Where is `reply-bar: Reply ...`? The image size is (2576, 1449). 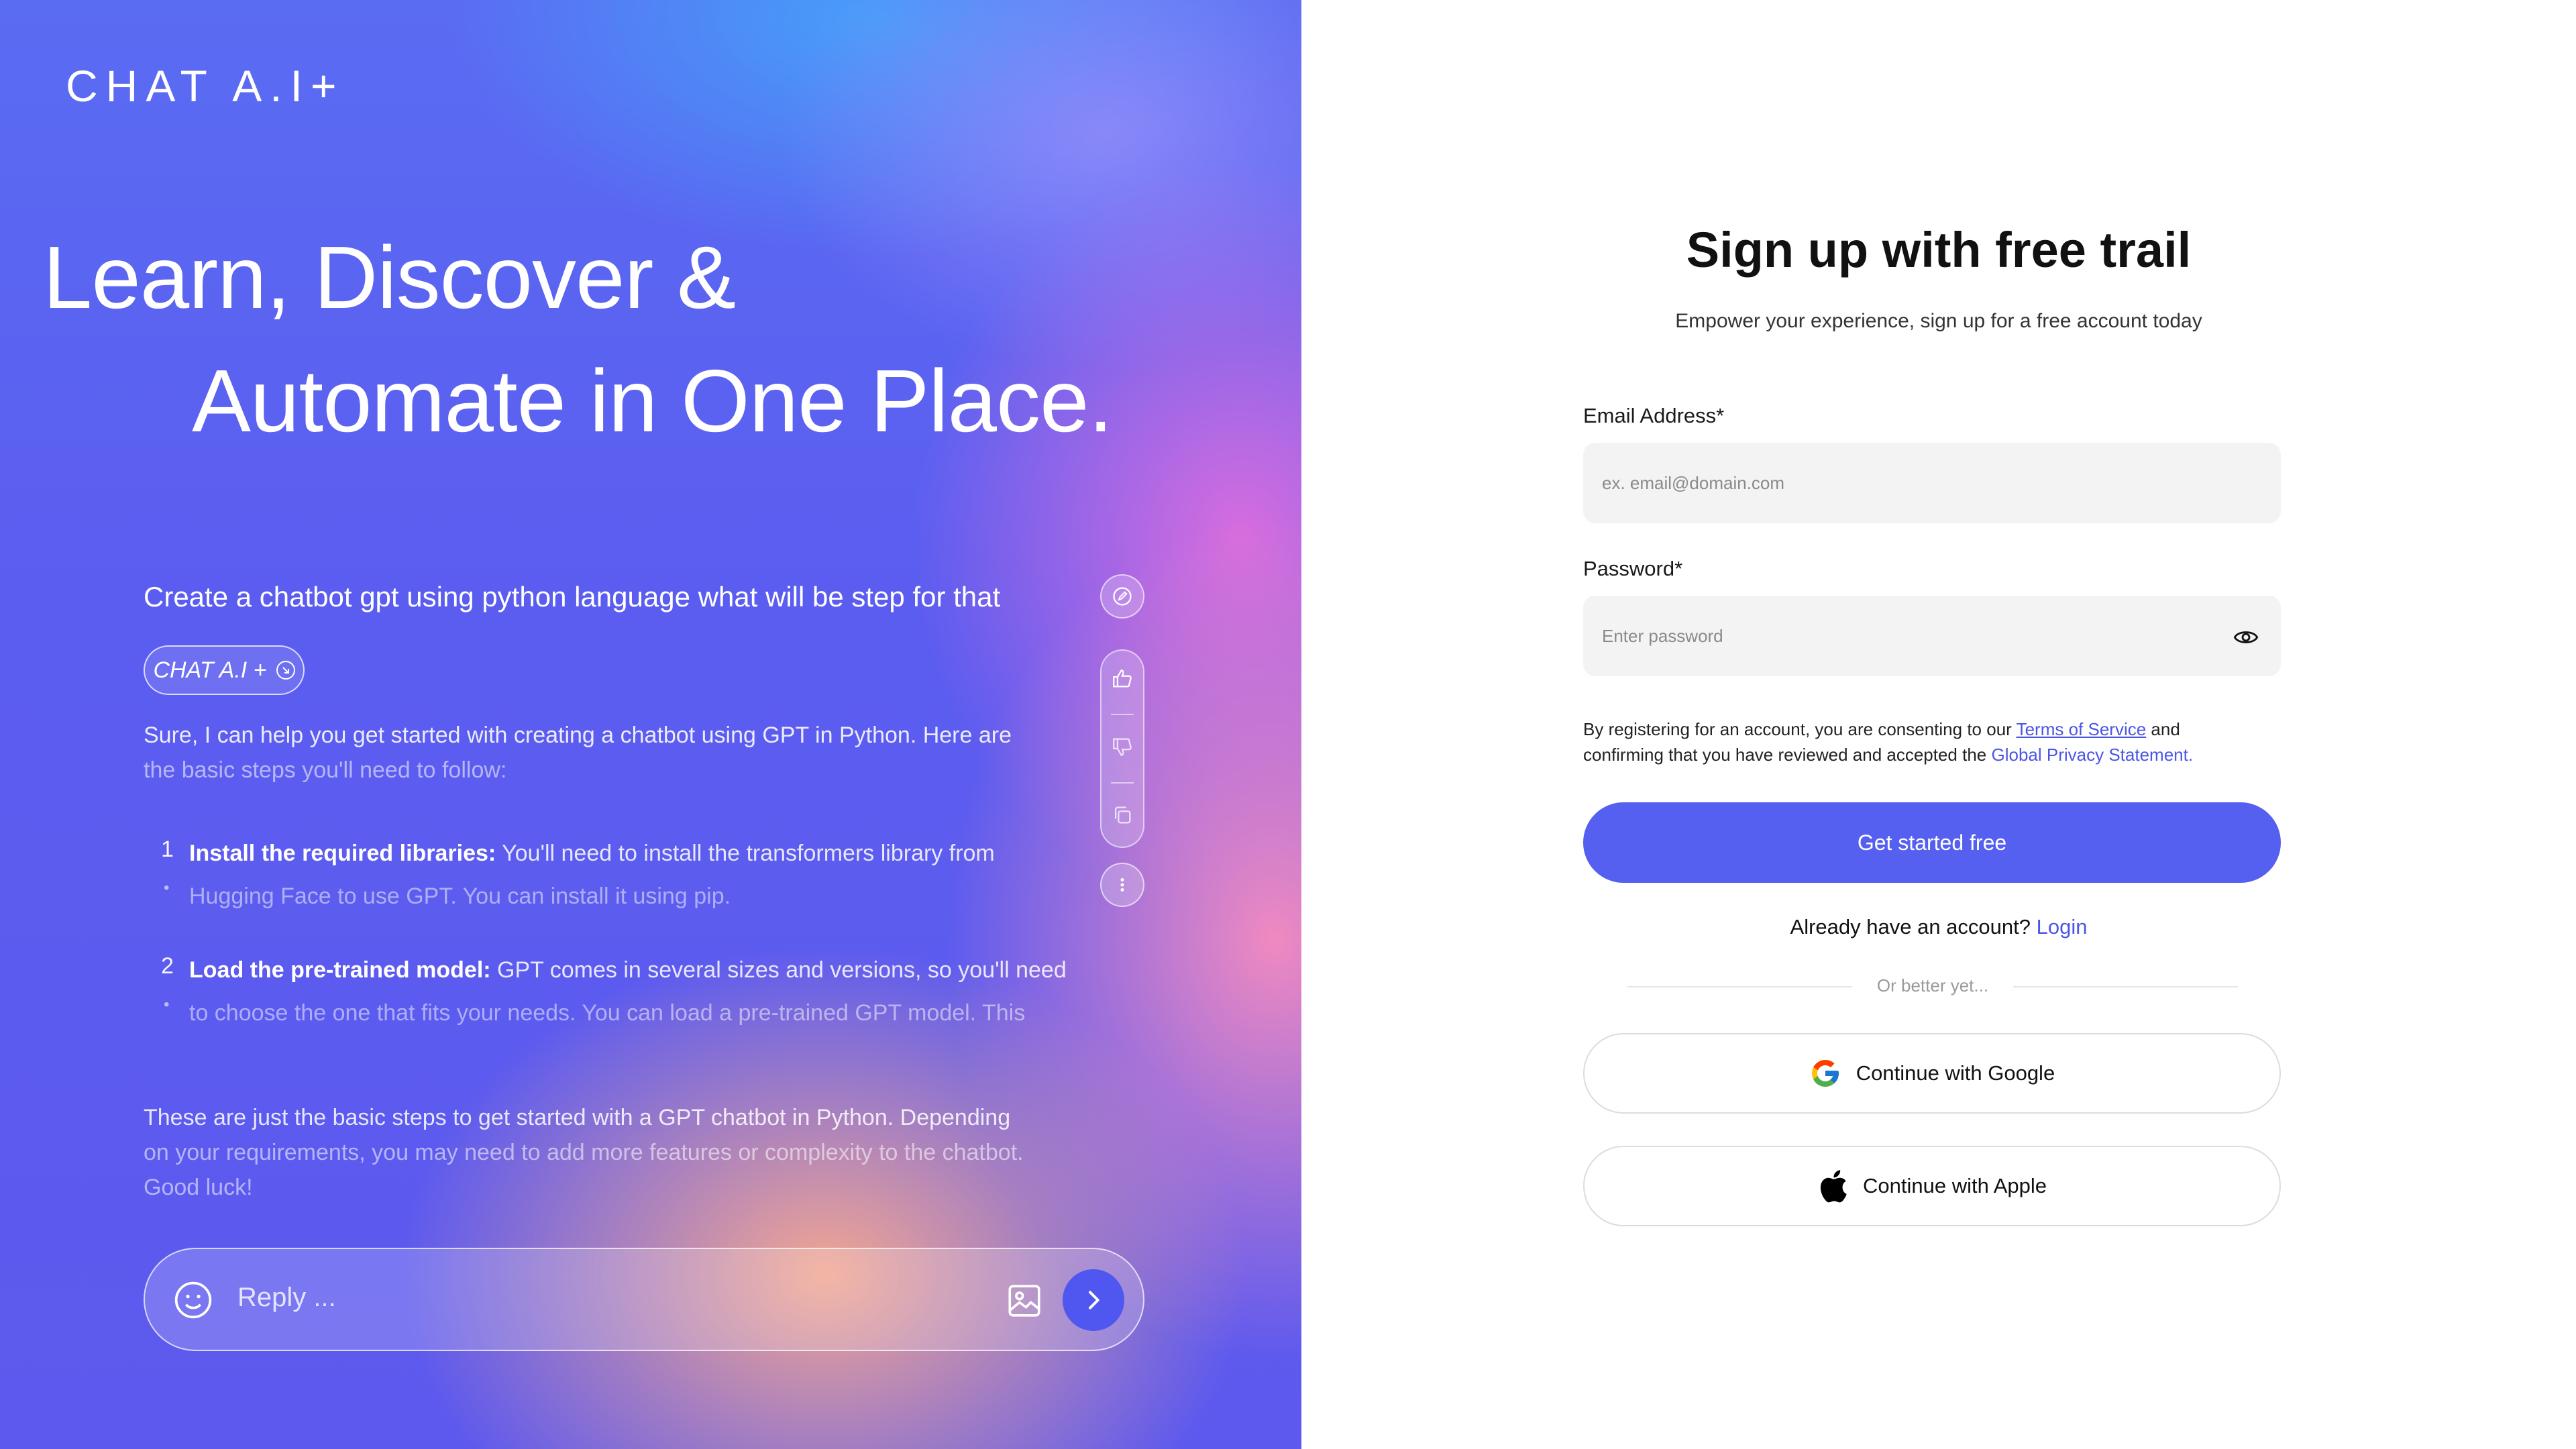
reply-bar: Reply ... is located at coordinates (644, 1299).